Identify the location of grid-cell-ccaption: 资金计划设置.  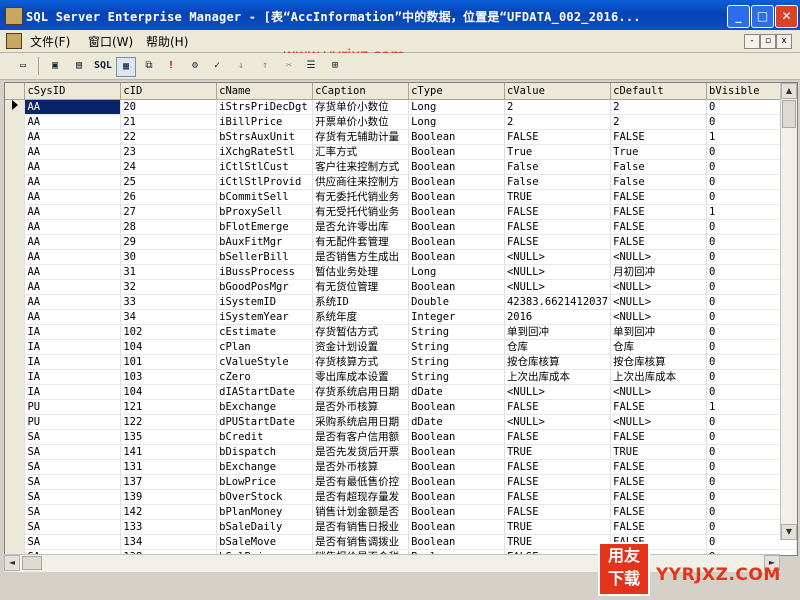
(361, 347).